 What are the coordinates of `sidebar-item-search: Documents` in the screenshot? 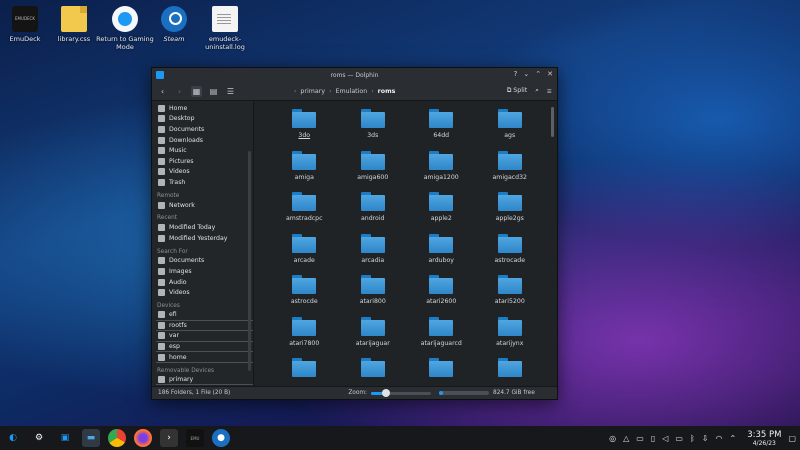 It's located at (204, 261).